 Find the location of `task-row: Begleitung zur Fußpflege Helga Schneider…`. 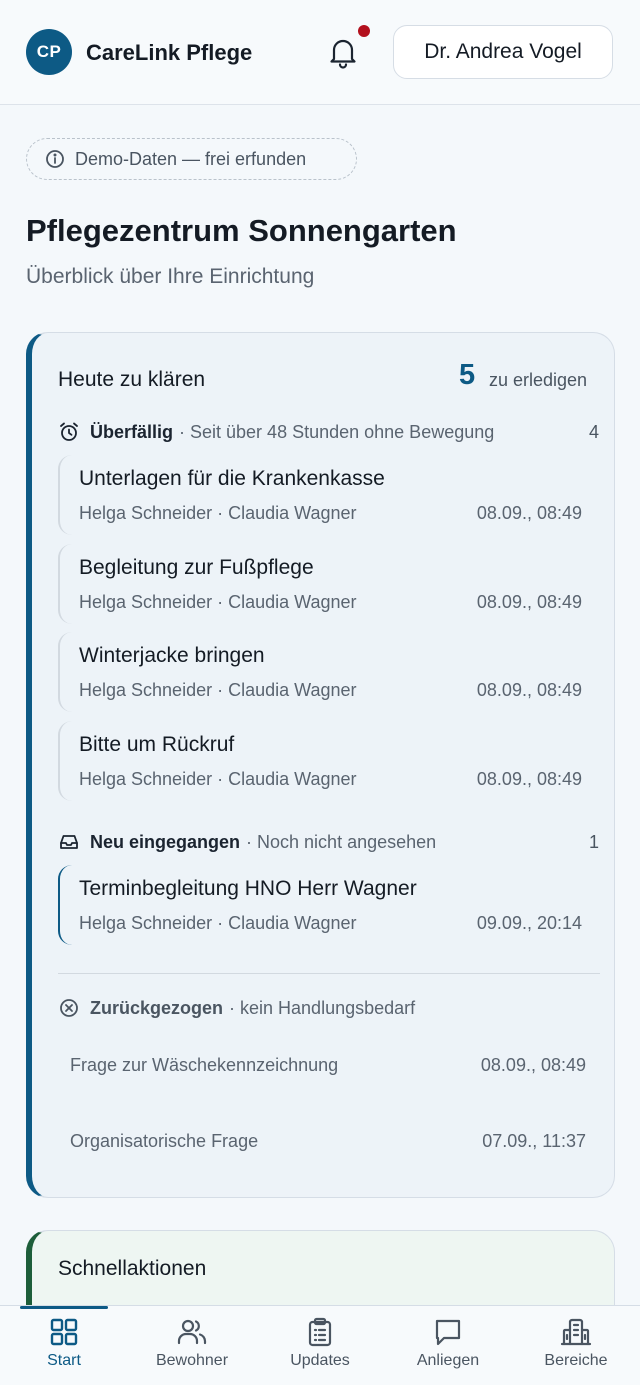

task-row: Begleitung zur Fußpflege Helga Schneider… is located at coordinates (329, 584).